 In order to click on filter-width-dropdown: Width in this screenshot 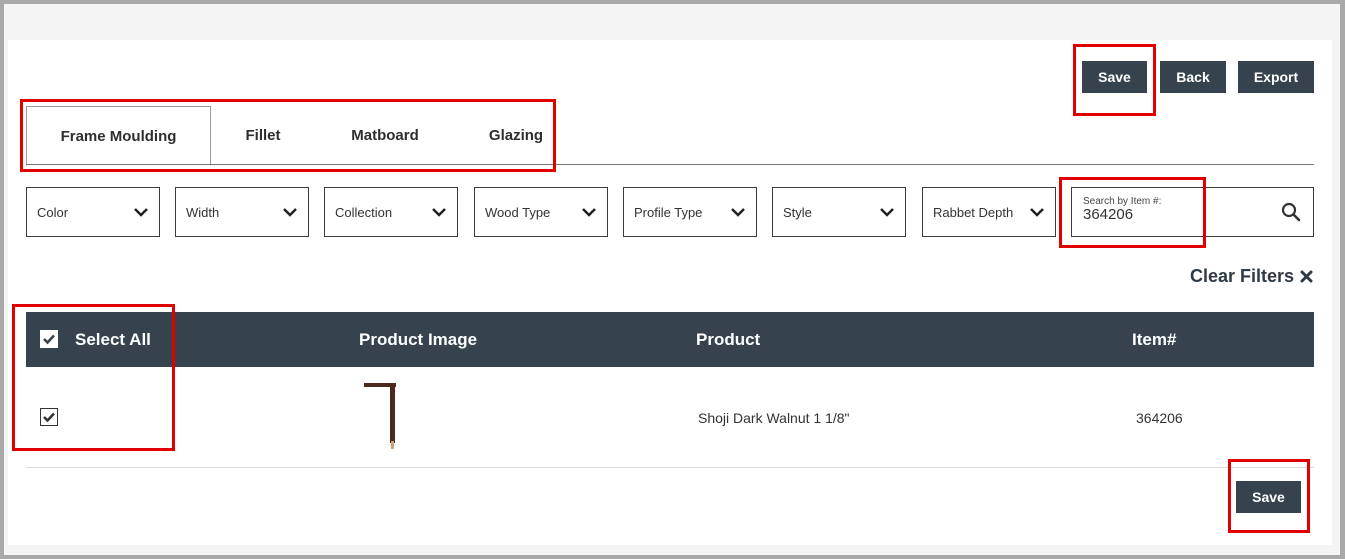, I will do `click(242, 212)`.